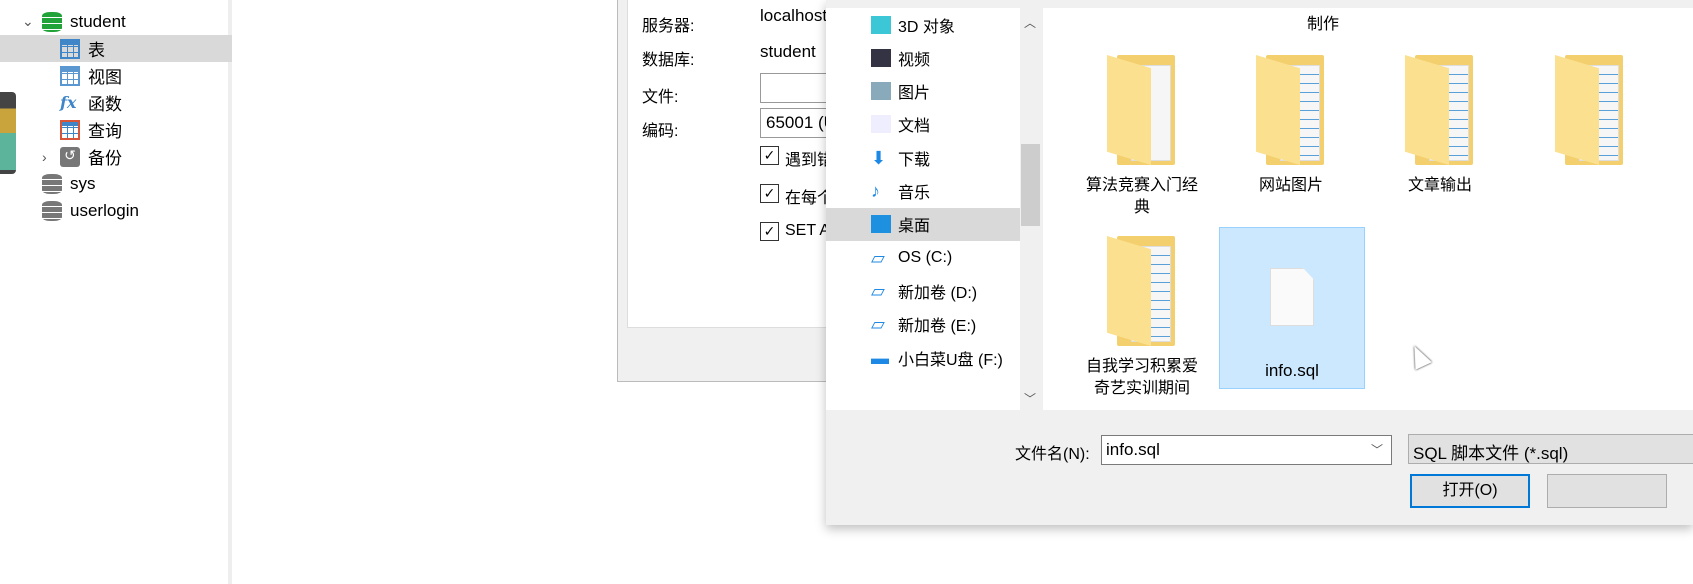 The width and height of the screenshot is (1693, 584). I want to click on nav-item: 图片, so click(923, 91).